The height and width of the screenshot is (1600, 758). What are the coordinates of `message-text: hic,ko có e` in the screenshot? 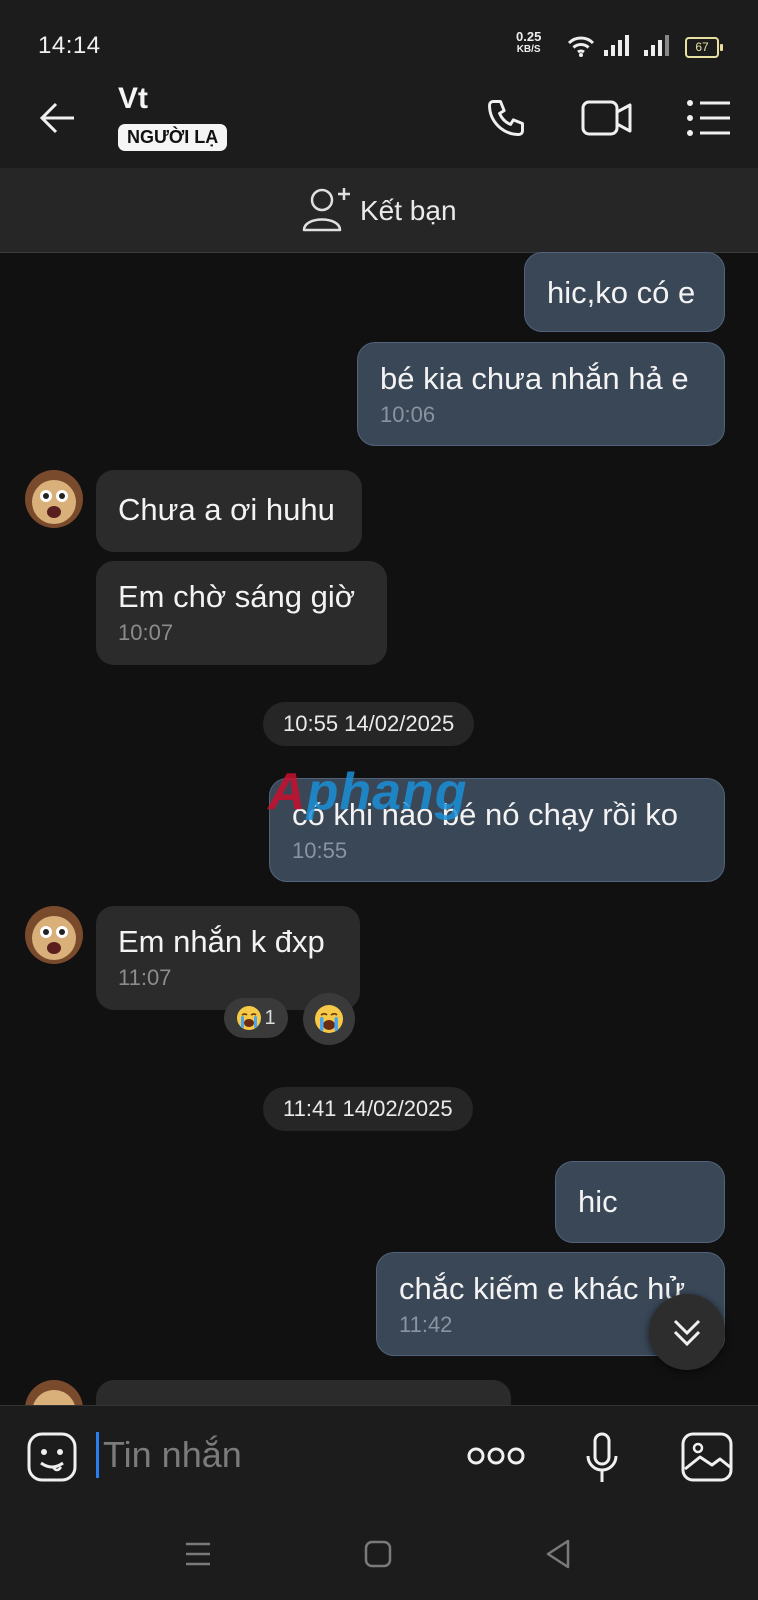 It's located at (621, 292).